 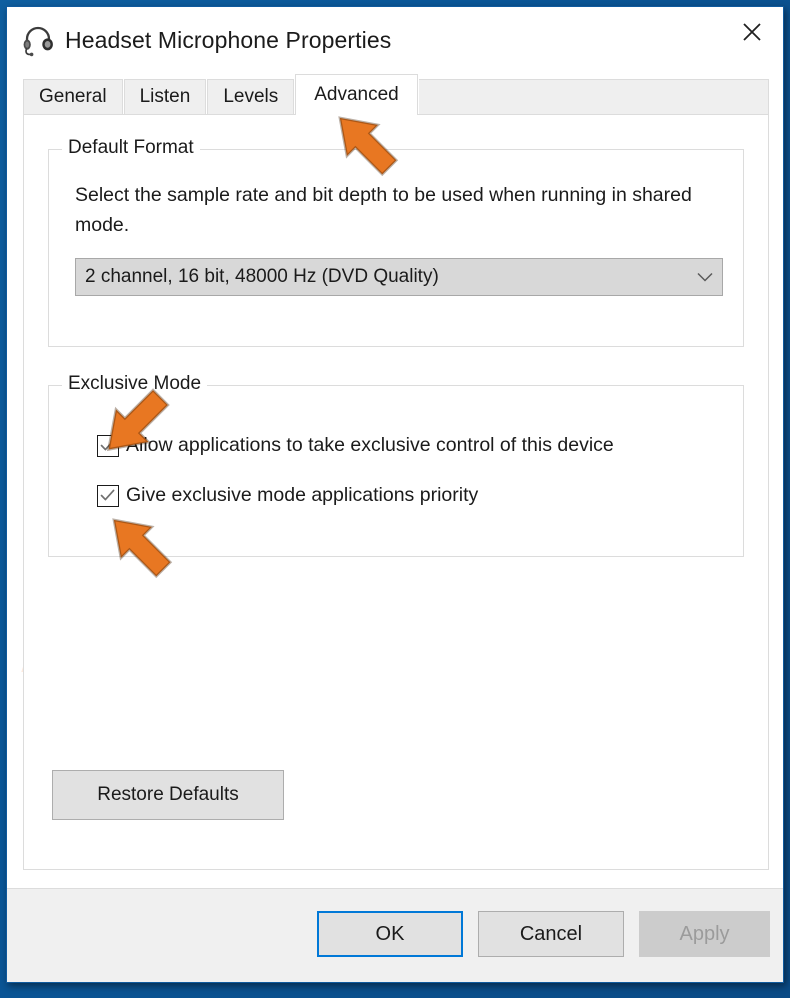 What do you see at coordinates (395, 40) in the screenshot?
I see `title-bar: Headset Microphone Properties` at bounding box center [395, 40].